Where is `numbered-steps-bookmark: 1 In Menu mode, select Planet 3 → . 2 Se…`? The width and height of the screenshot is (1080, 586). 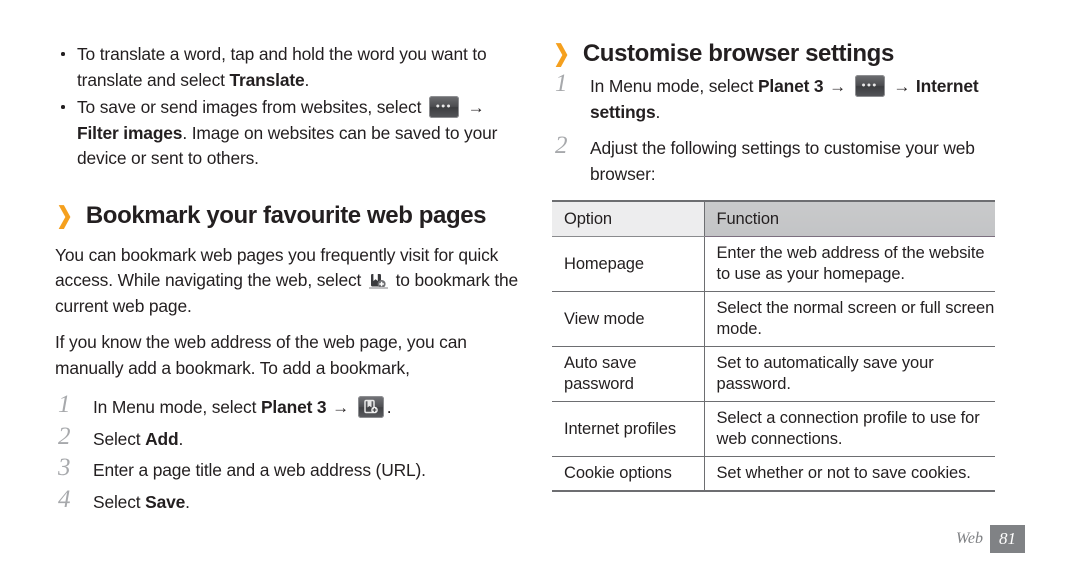 numbered-steps-bookmark: 1 In Menu mode, select Planet 3 → . 2 Se… is located at coordinates (290, 453).